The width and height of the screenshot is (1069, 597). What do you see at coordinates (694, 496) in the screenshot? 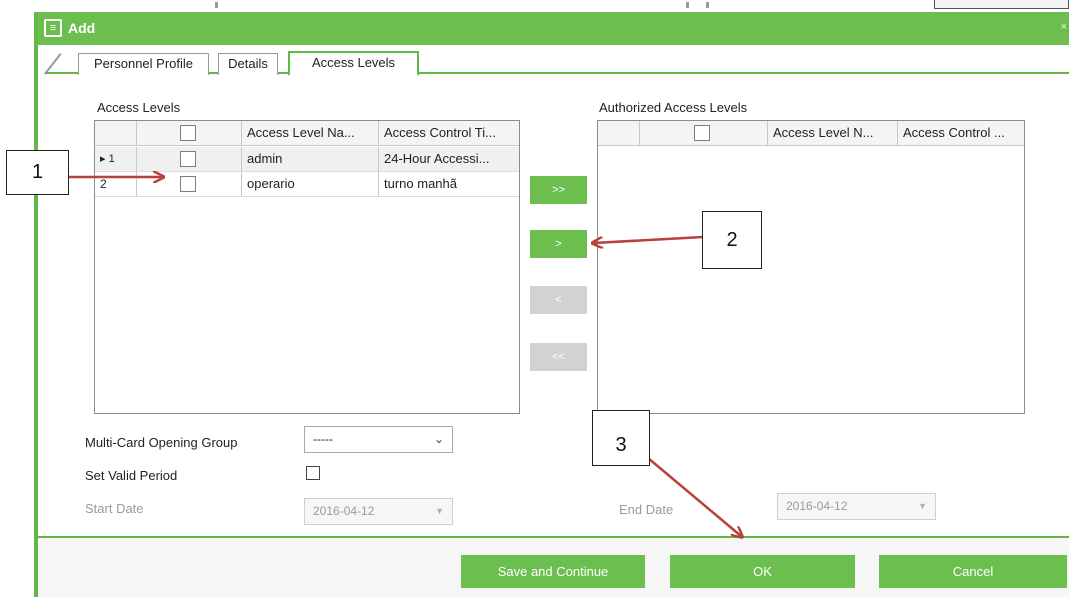
I see `callout-3-arrow` at bounding box center [694, 496].